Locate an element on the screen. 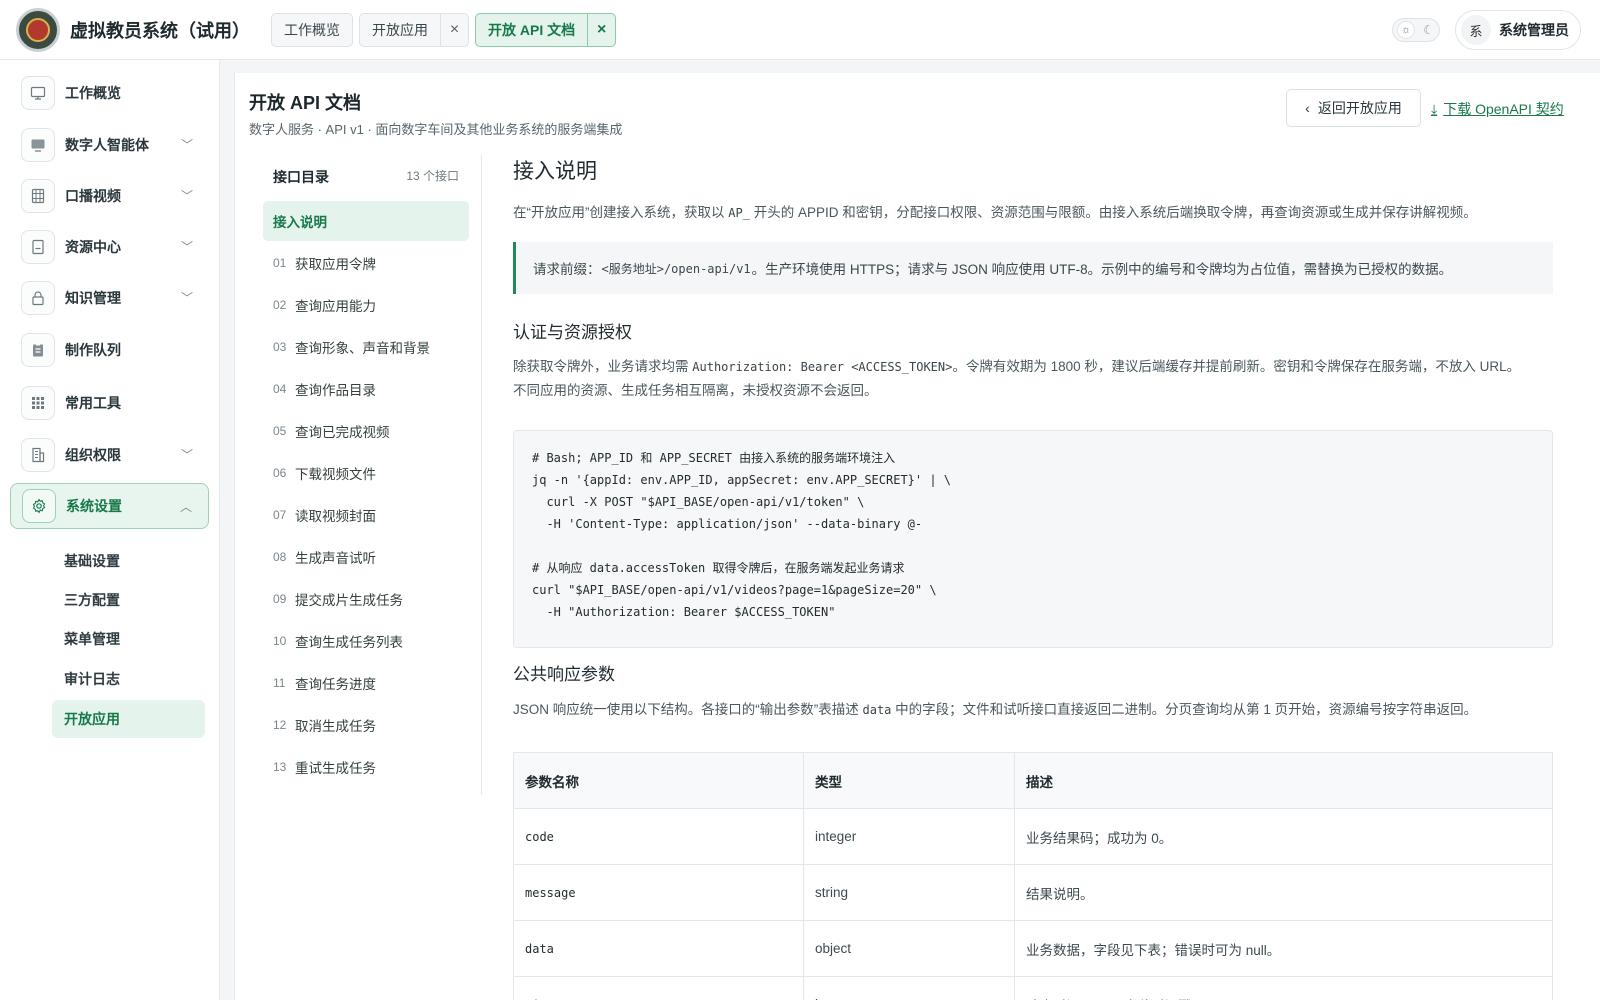  sidebar-item-label: 工作概览 is located at coordinates (93, 93).